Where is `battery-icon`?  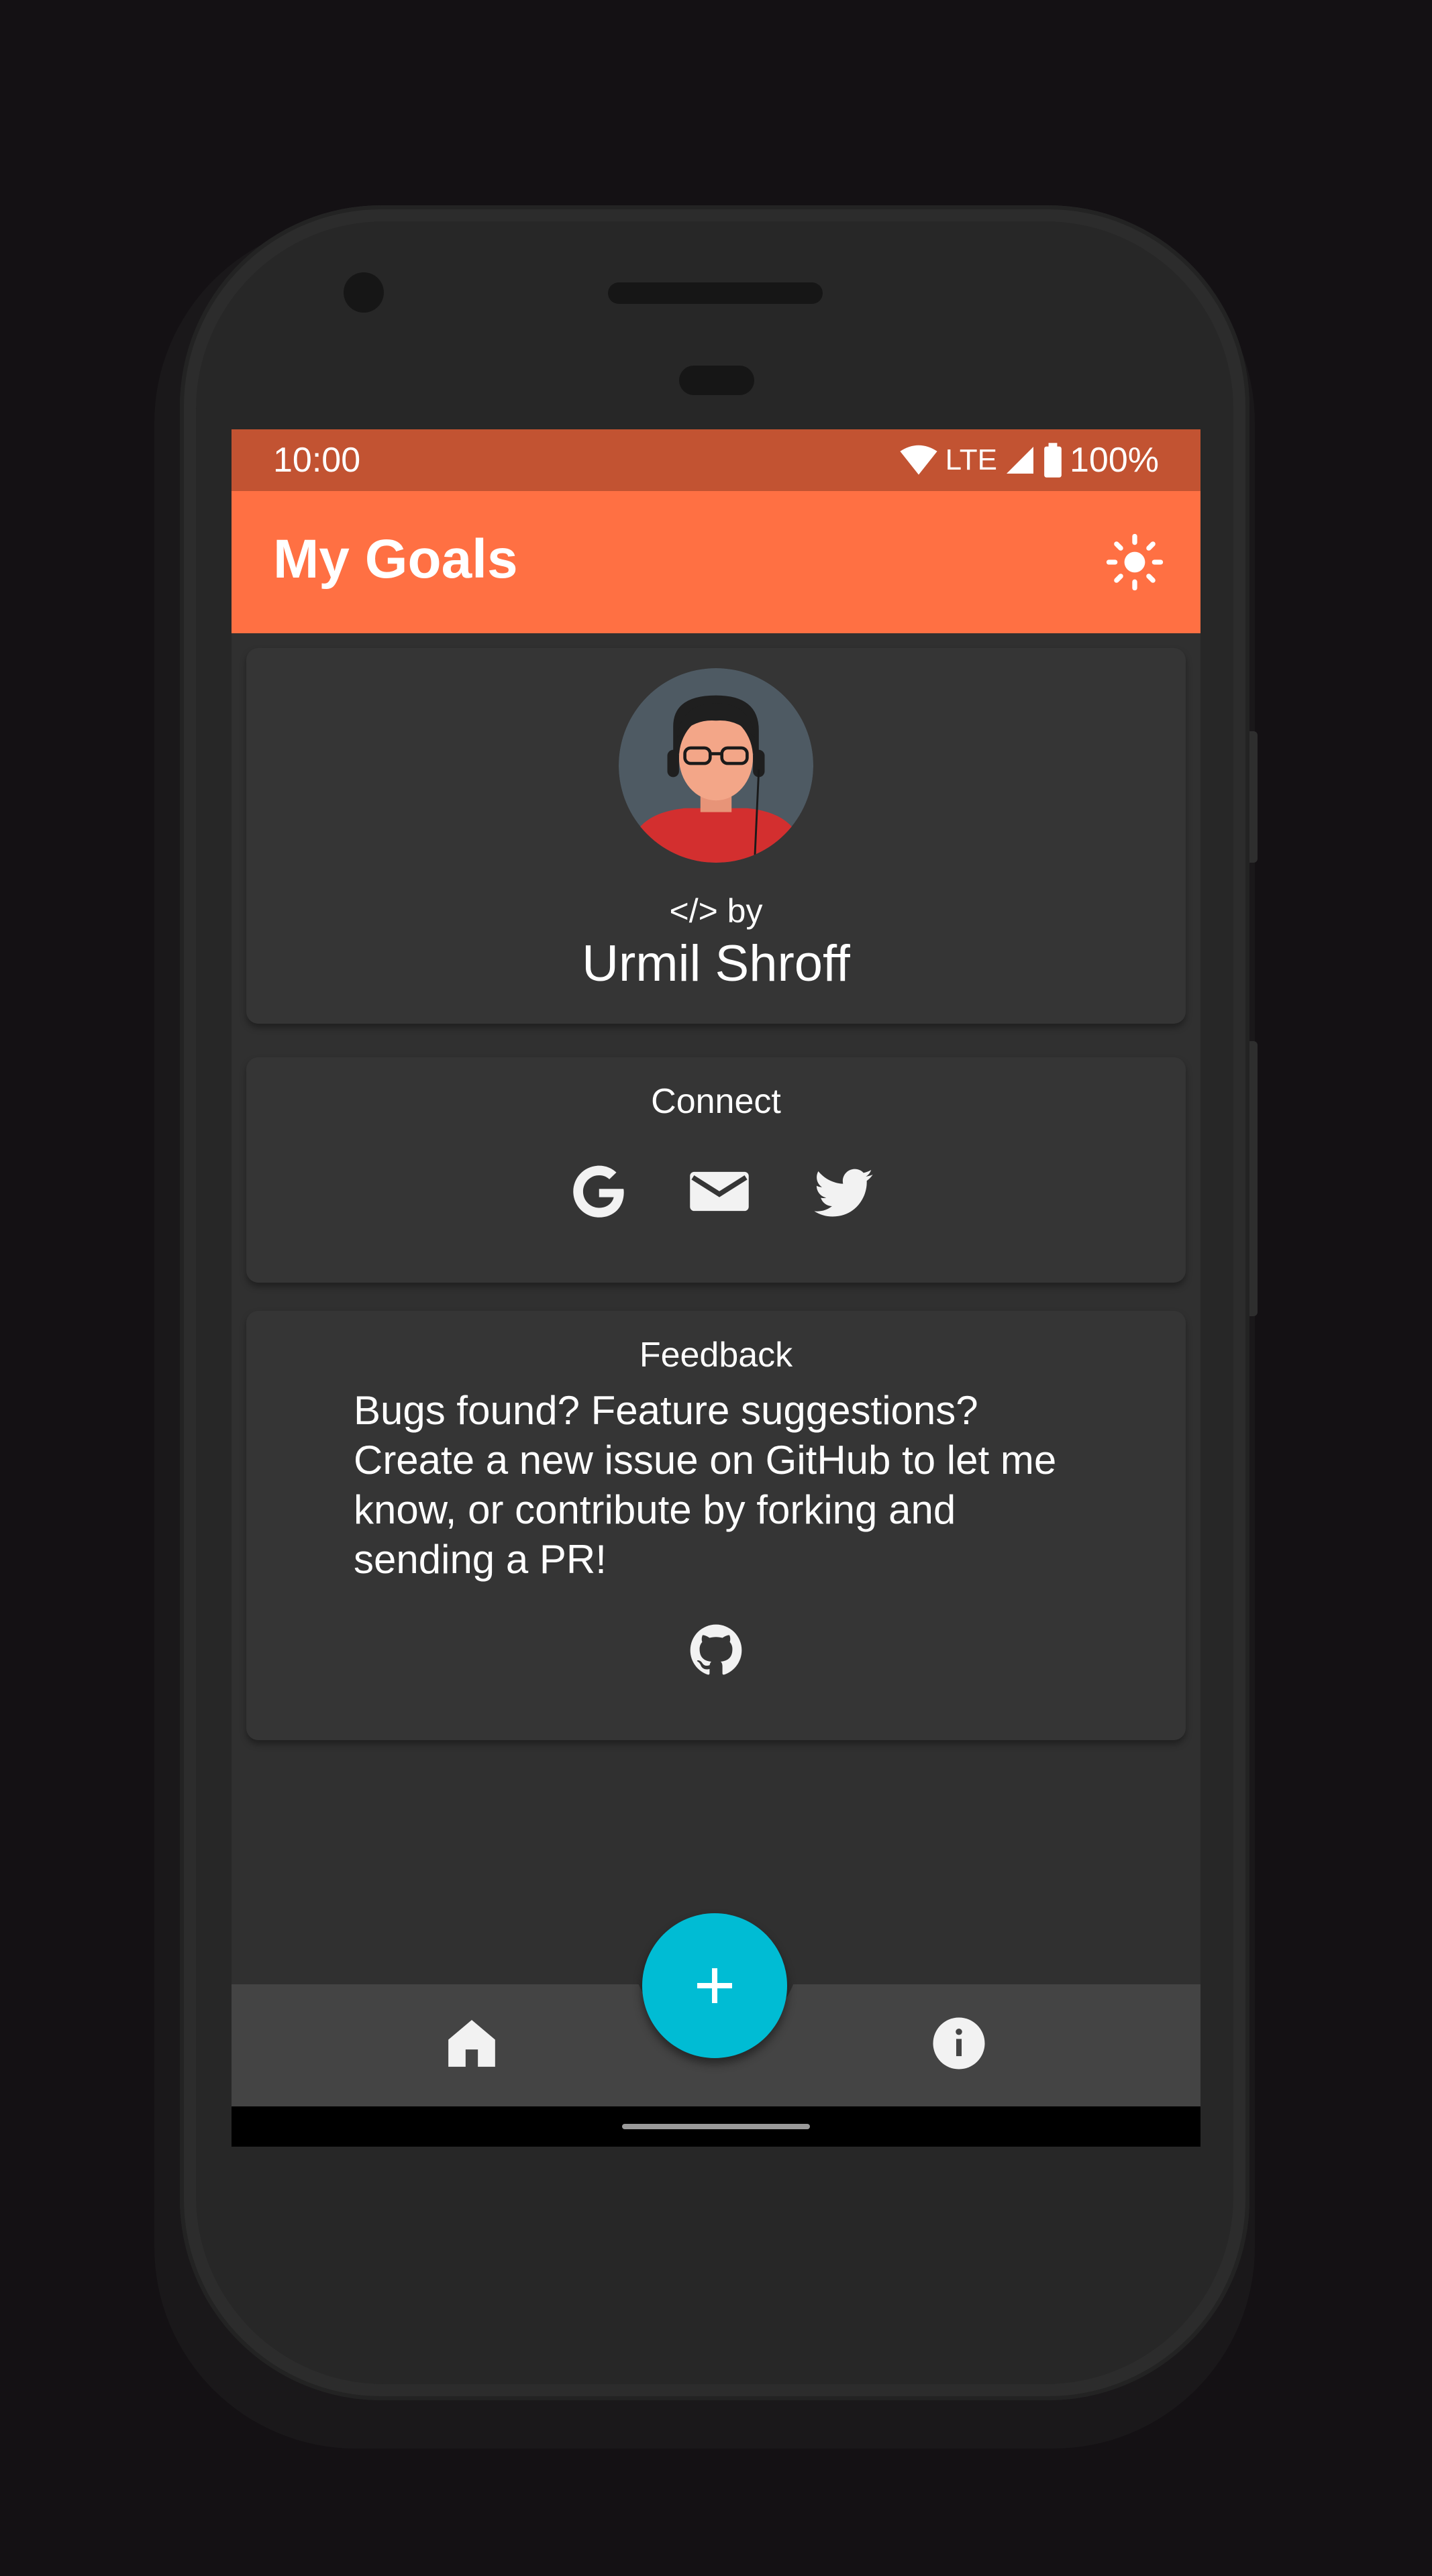 battery-icon is located at coordinates (1053, 460).